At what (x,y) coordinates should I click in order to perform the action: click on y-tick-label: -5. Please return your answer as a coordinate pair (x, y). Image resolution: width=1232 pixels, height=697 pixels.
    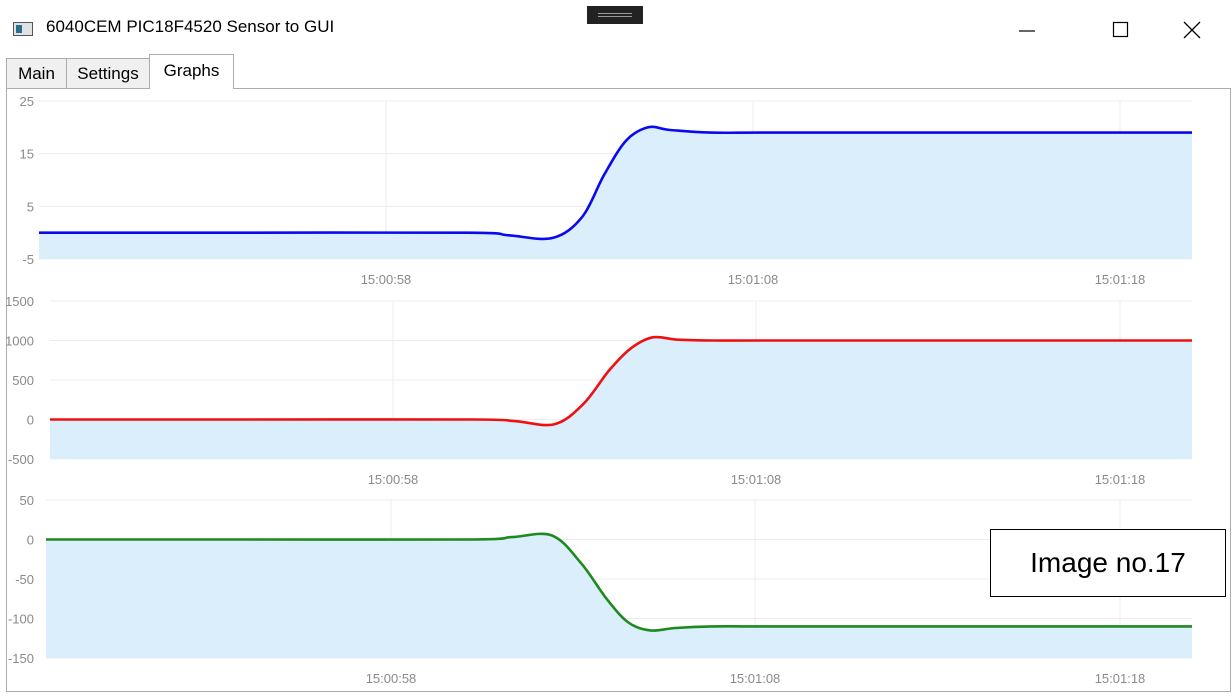
    Looking at the image, I should click on (28, 259).